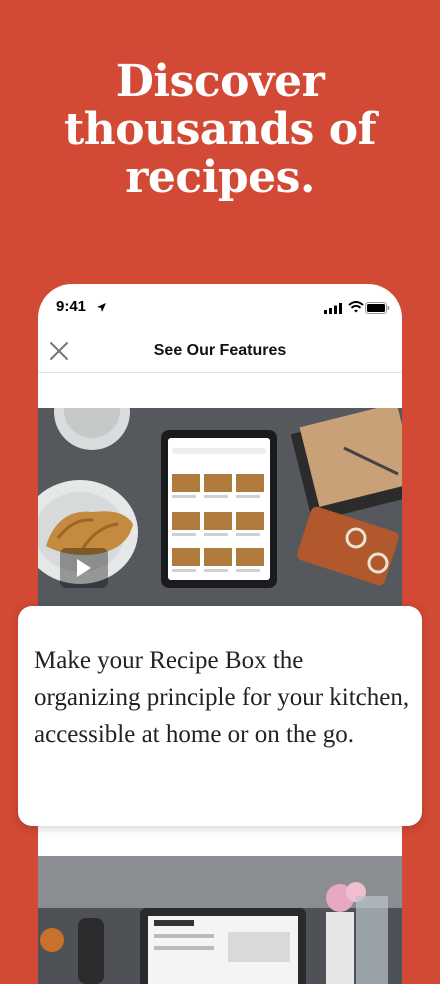  I want to click on status-time: 9:41, so click(71, 306).